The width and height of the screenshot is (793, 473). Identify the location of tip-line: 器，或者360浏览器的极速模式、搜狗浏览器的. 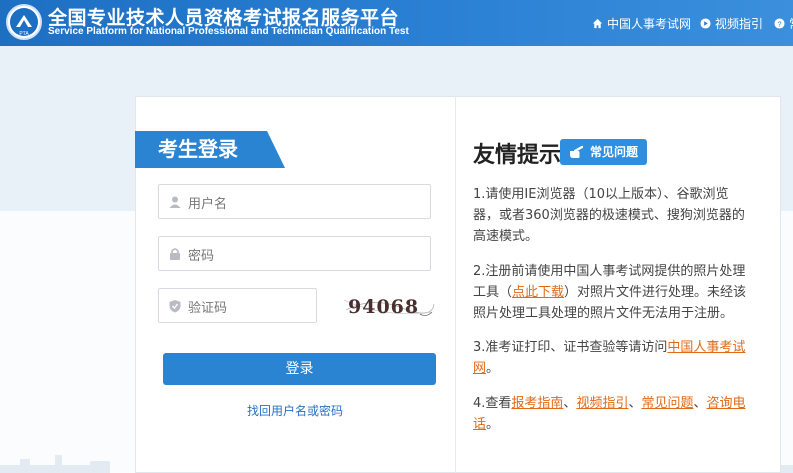
(609, 215).